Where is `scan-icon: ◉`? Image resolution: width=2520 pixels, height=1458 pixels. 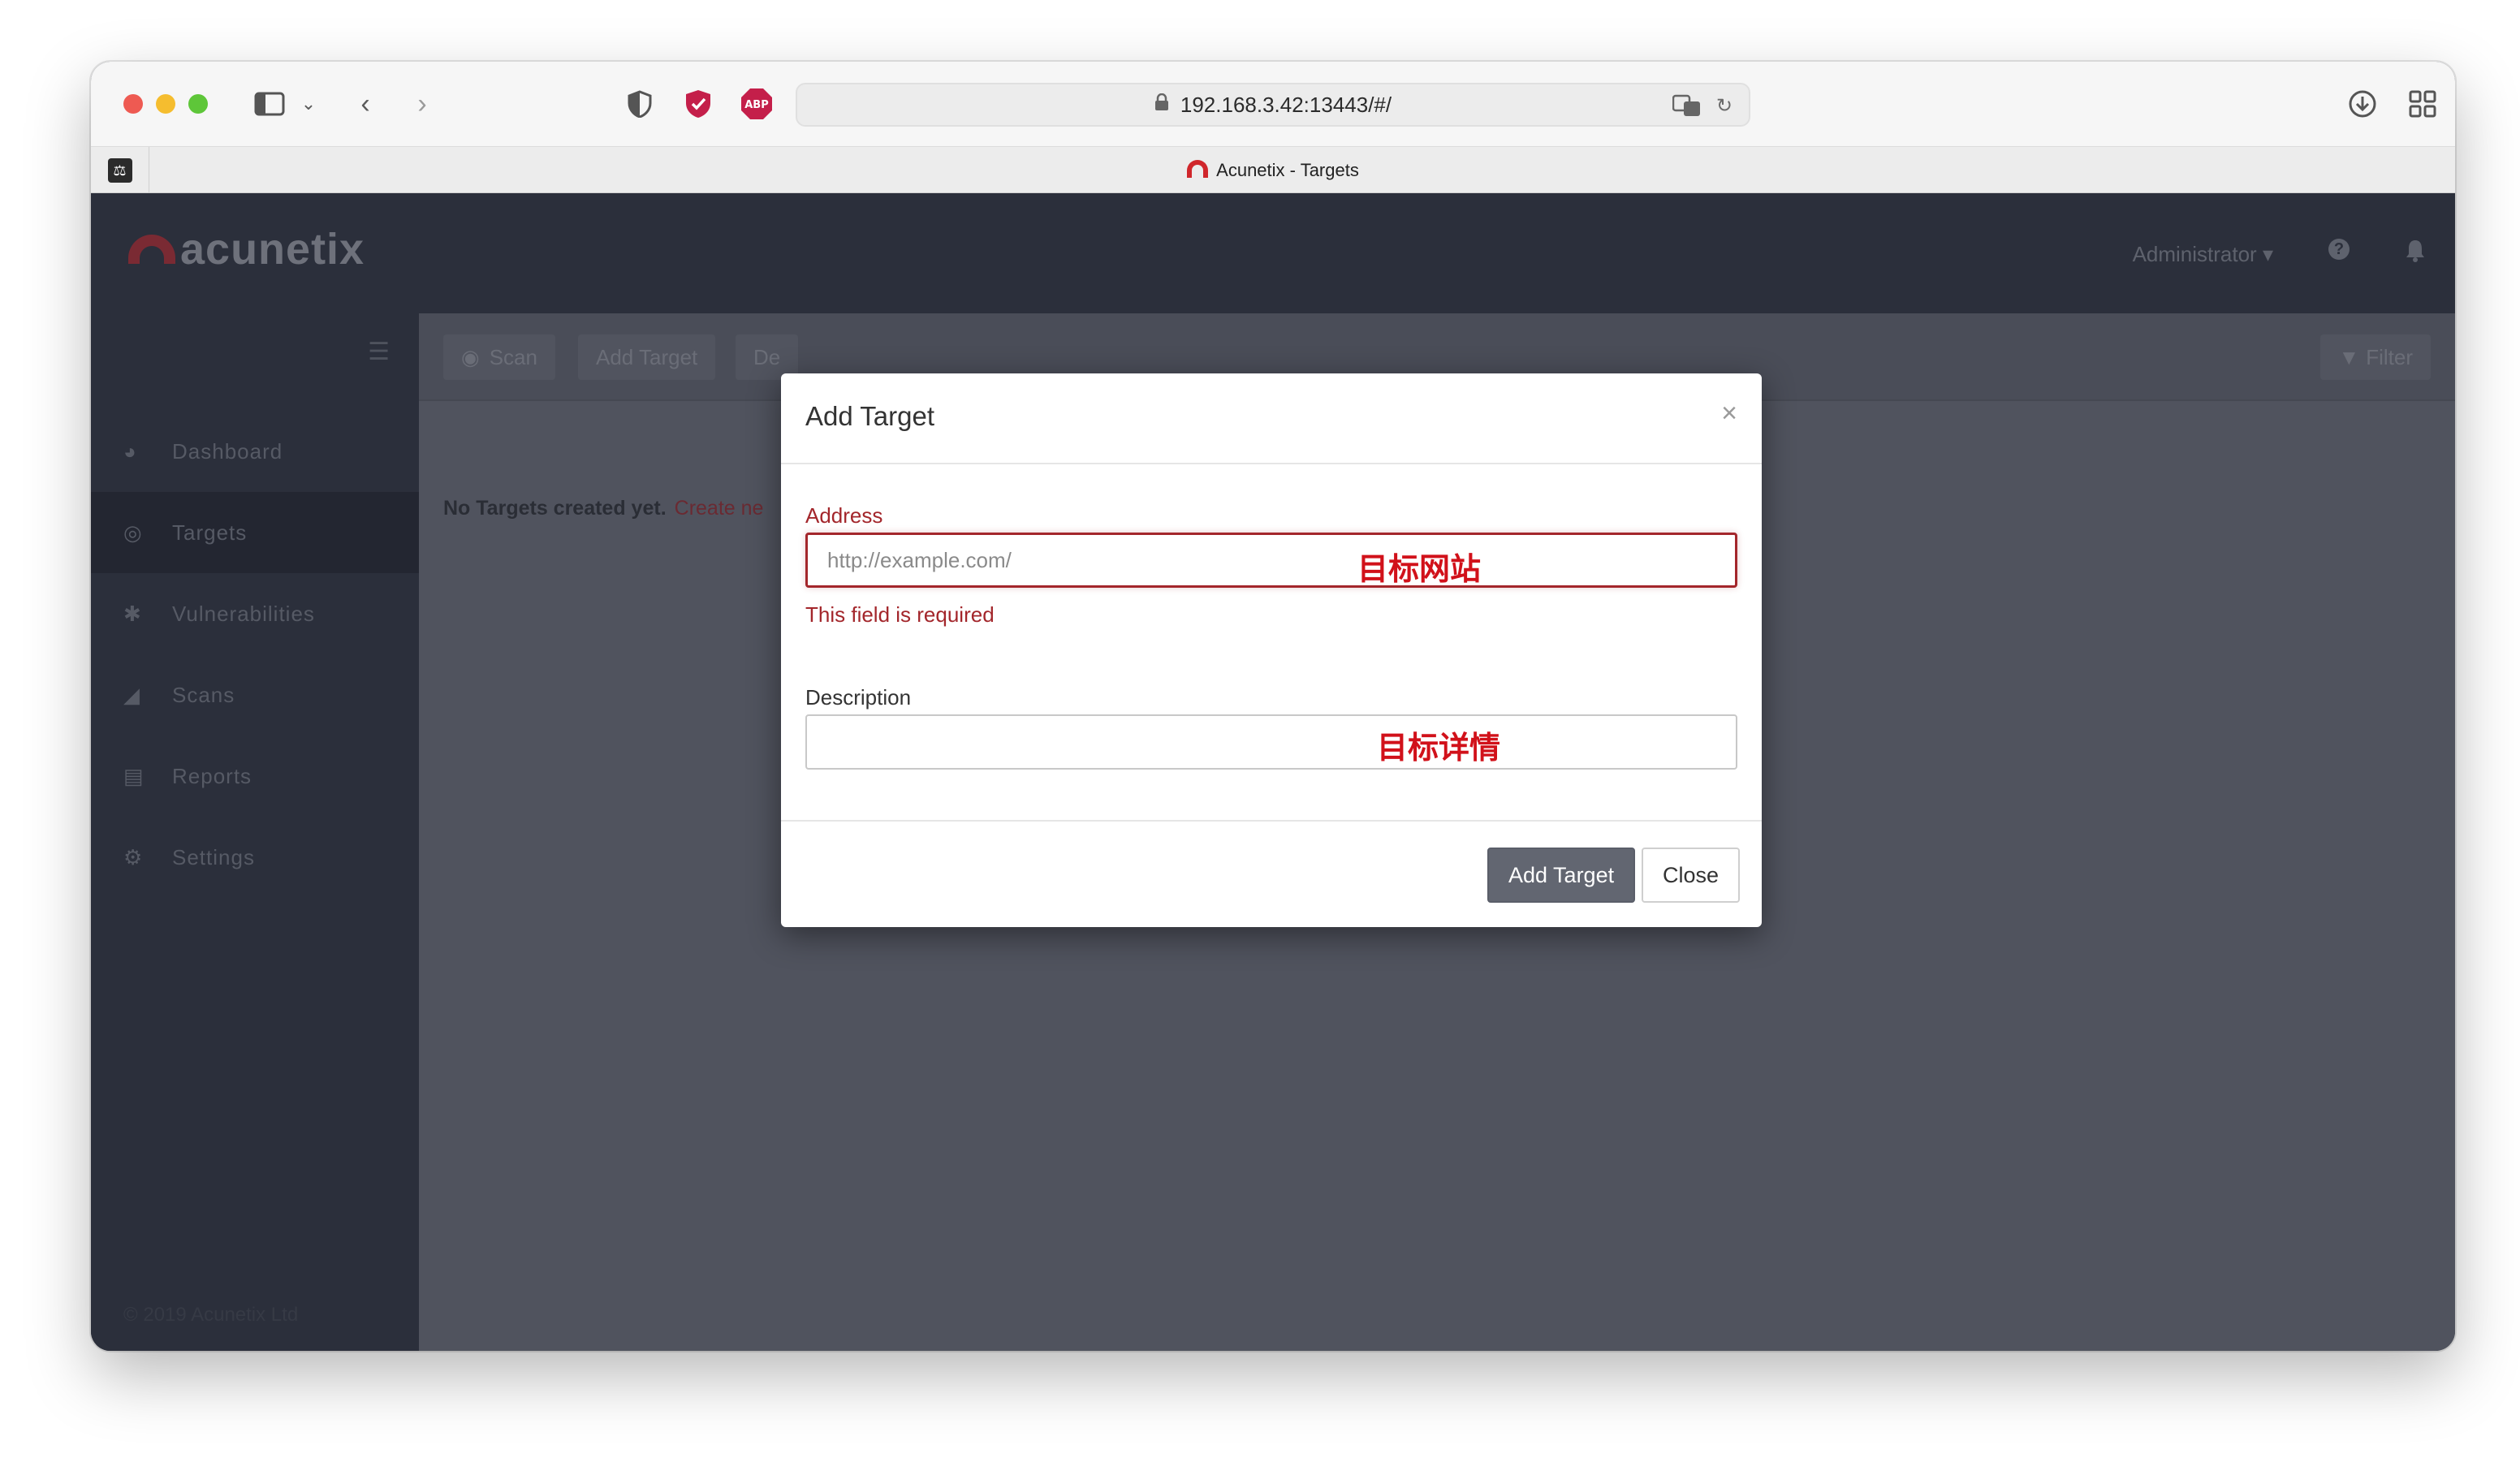
scan-icon: ◉ is located at coordinates (471, 357).